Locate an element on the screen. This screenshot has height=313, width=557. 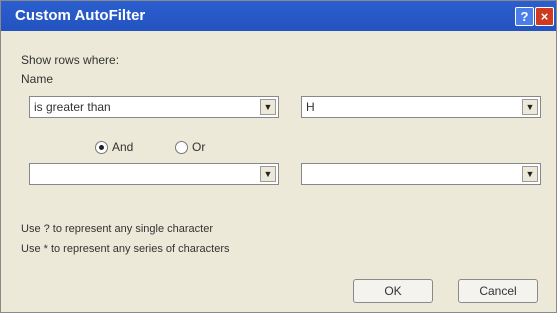
and-radio-label: And is located at coordinates (123, 147).